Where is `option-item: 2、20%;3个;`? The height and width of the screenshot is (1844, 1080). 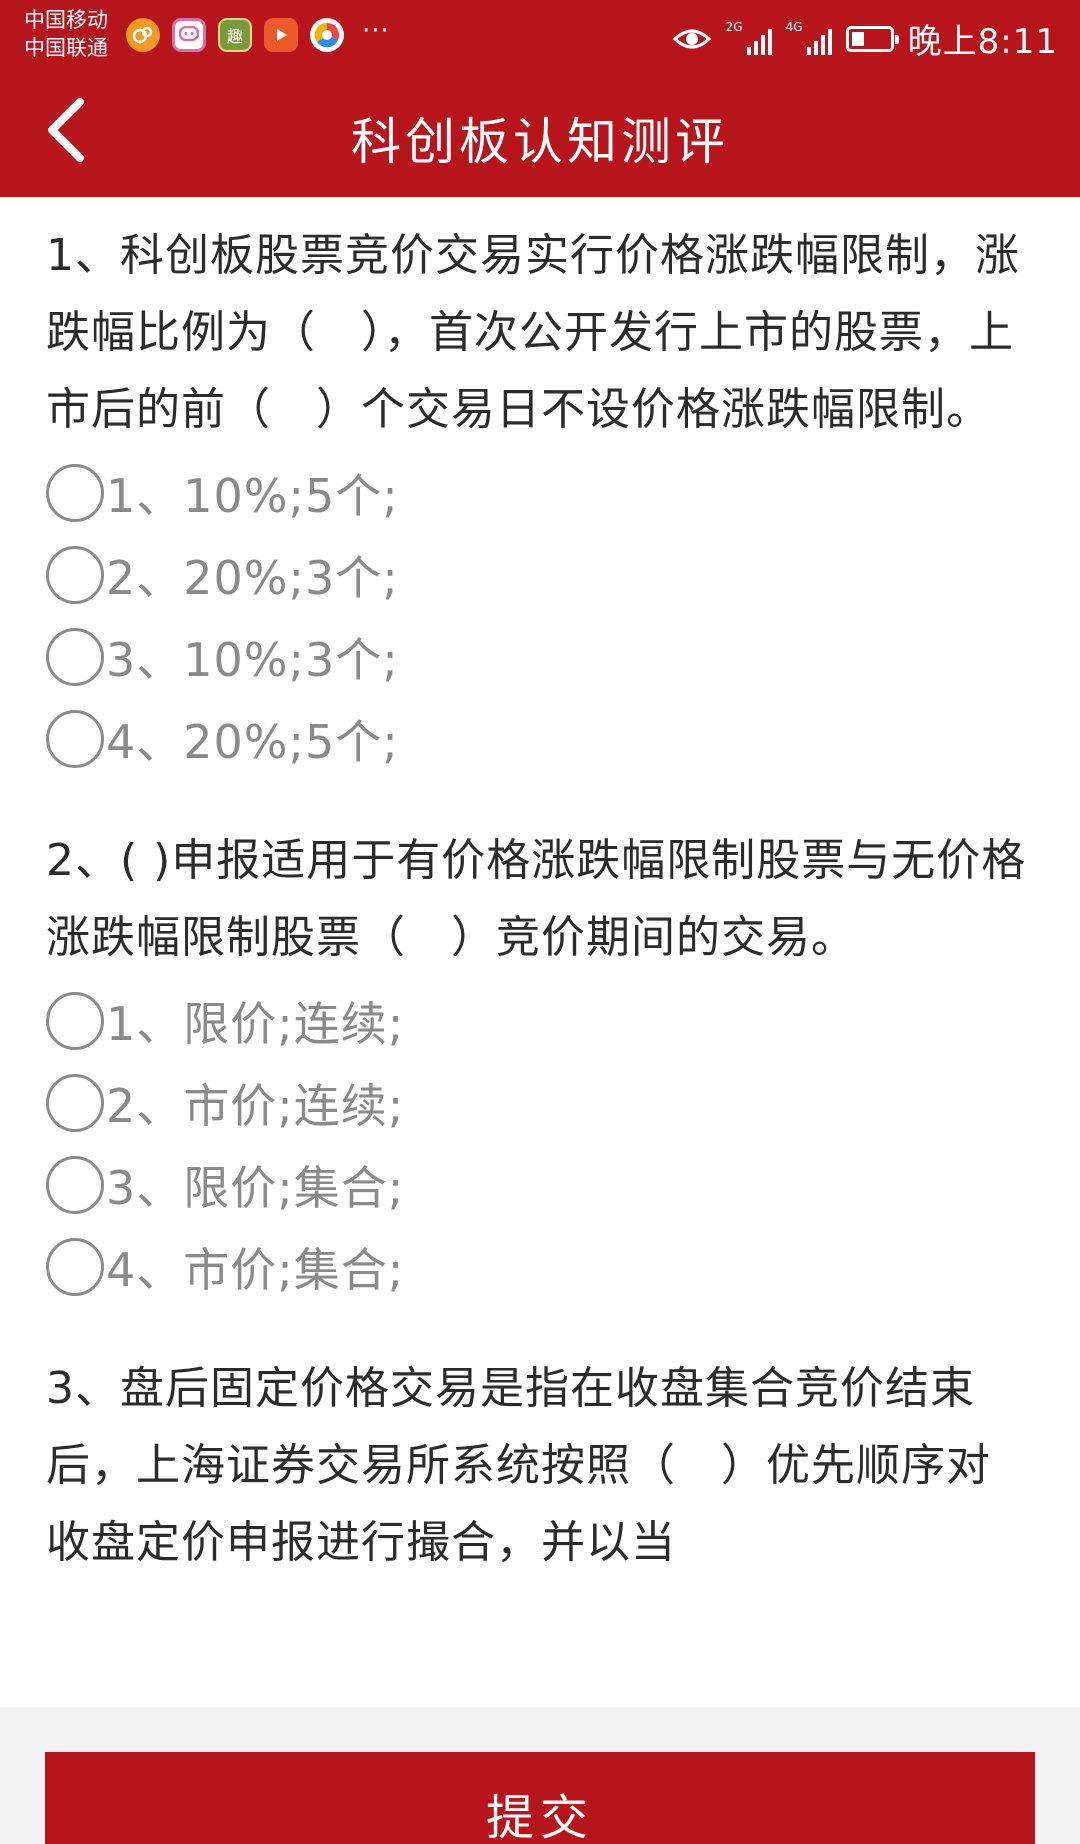
option-item: 2、20%;3个; is located at coordinates (540, 575).